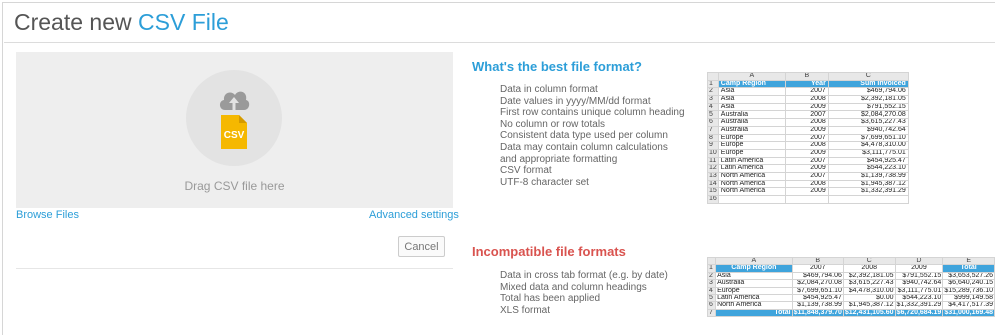 The width and height of the screenshot is (995, 335). What do you see at coordinates (713, 138) in the screenshot?
I see `row-number: 8` at bounding box center [713, 138].